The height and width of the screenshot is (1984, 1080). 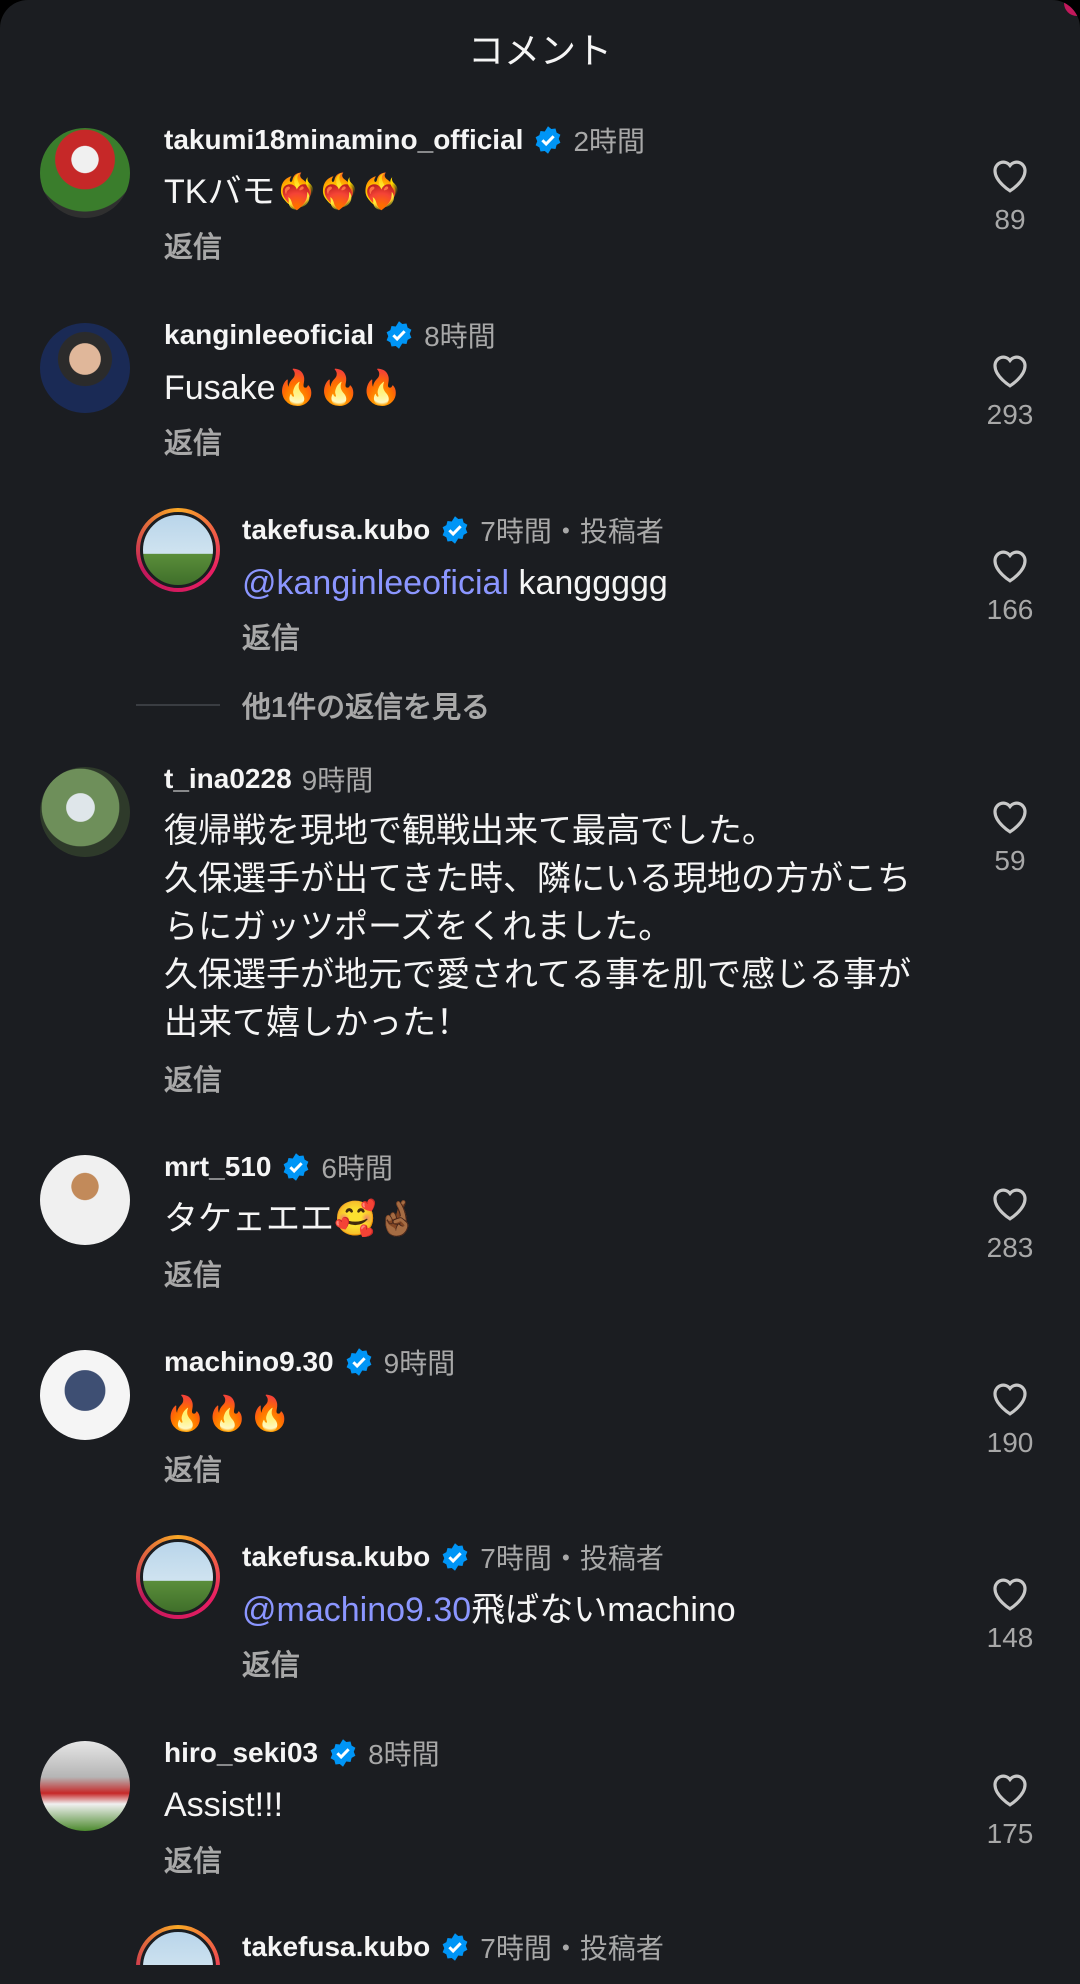 I want to click on comment-text-content: 飛ばないmachino, so click(x=603, y=1610).